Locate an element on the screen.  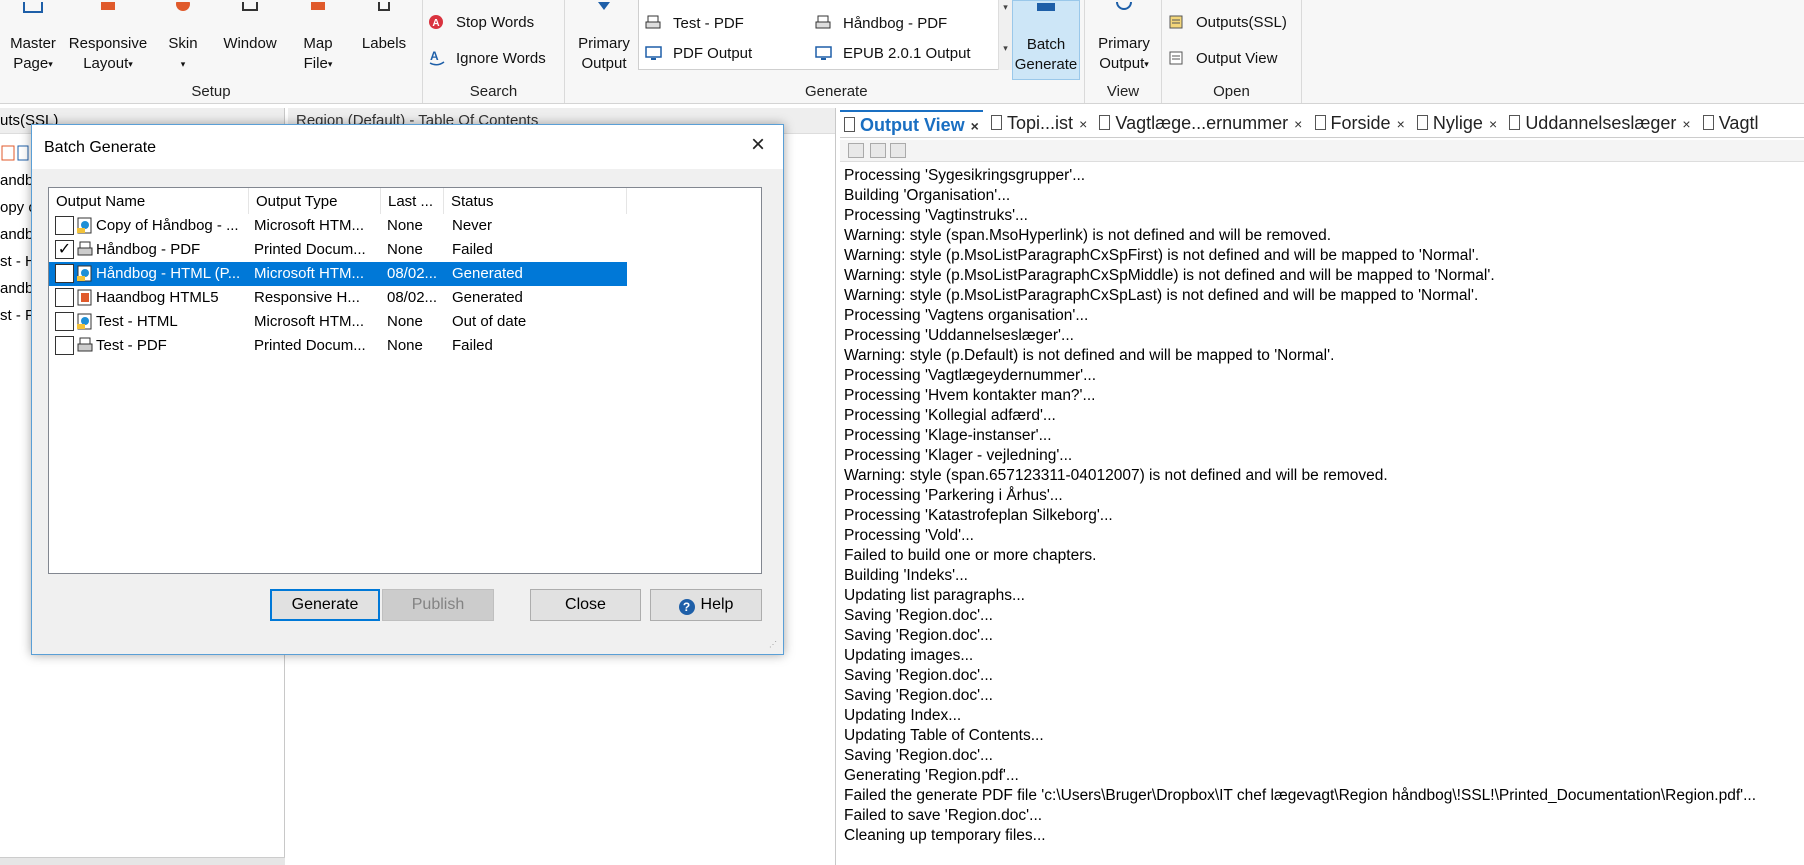
generate-button: Generate is located at coordinates (325, 605).